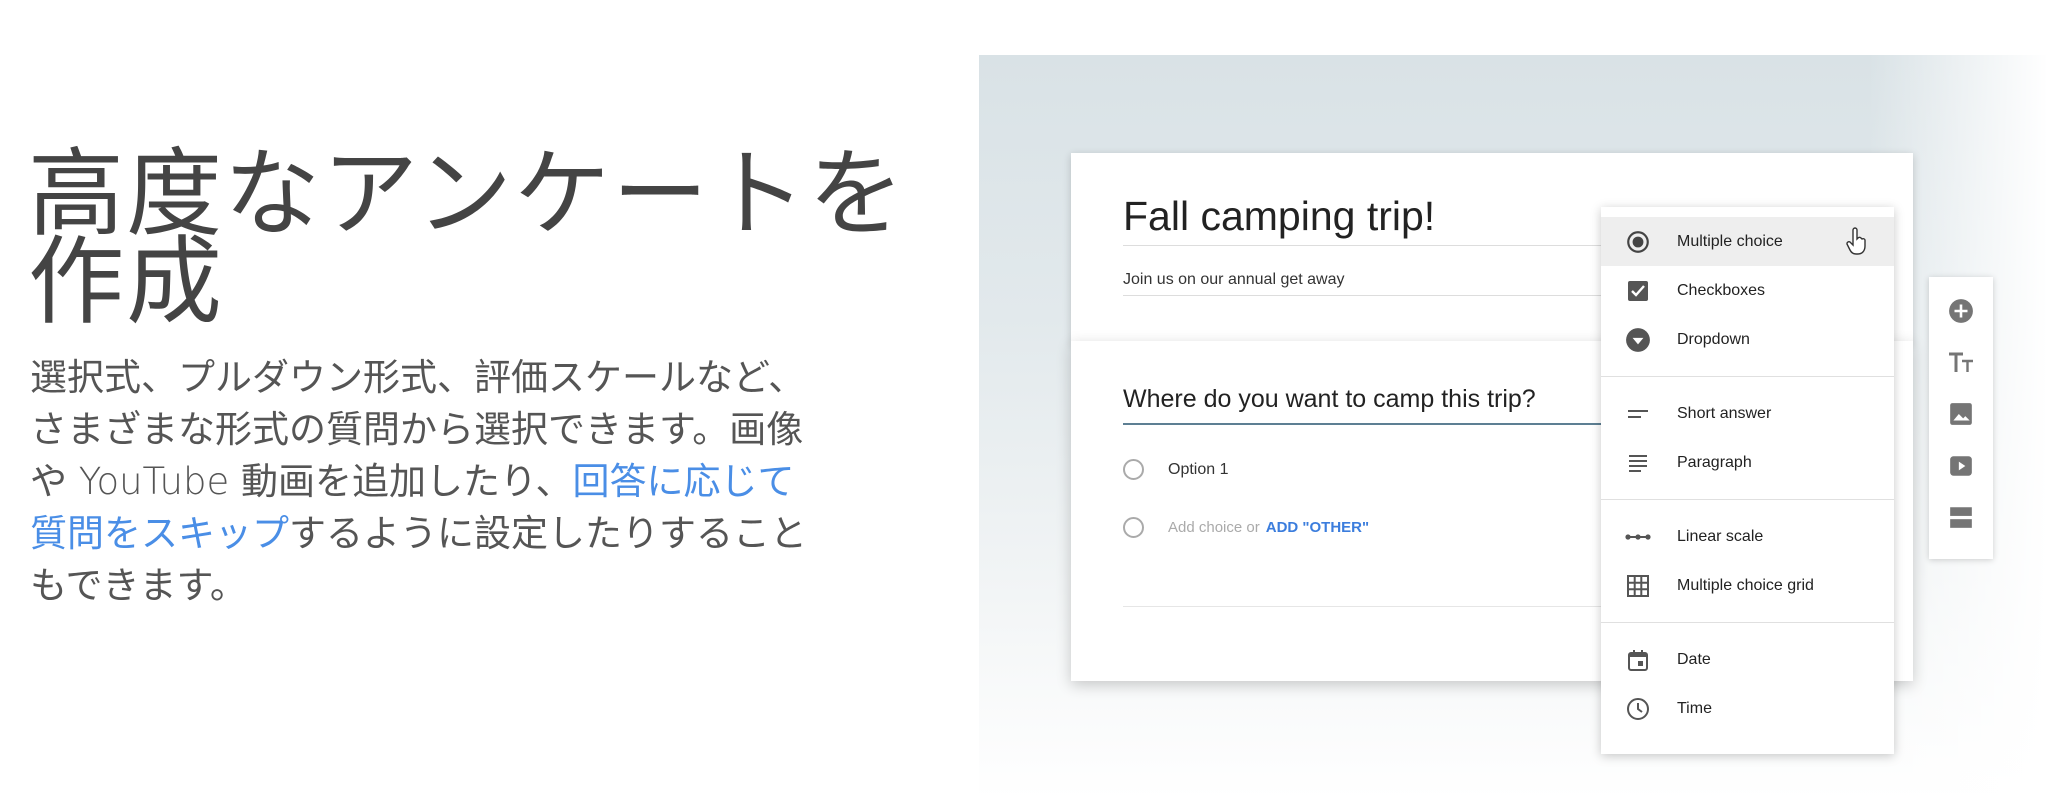  I want to click on question-title-underline, so click(1378, 424).